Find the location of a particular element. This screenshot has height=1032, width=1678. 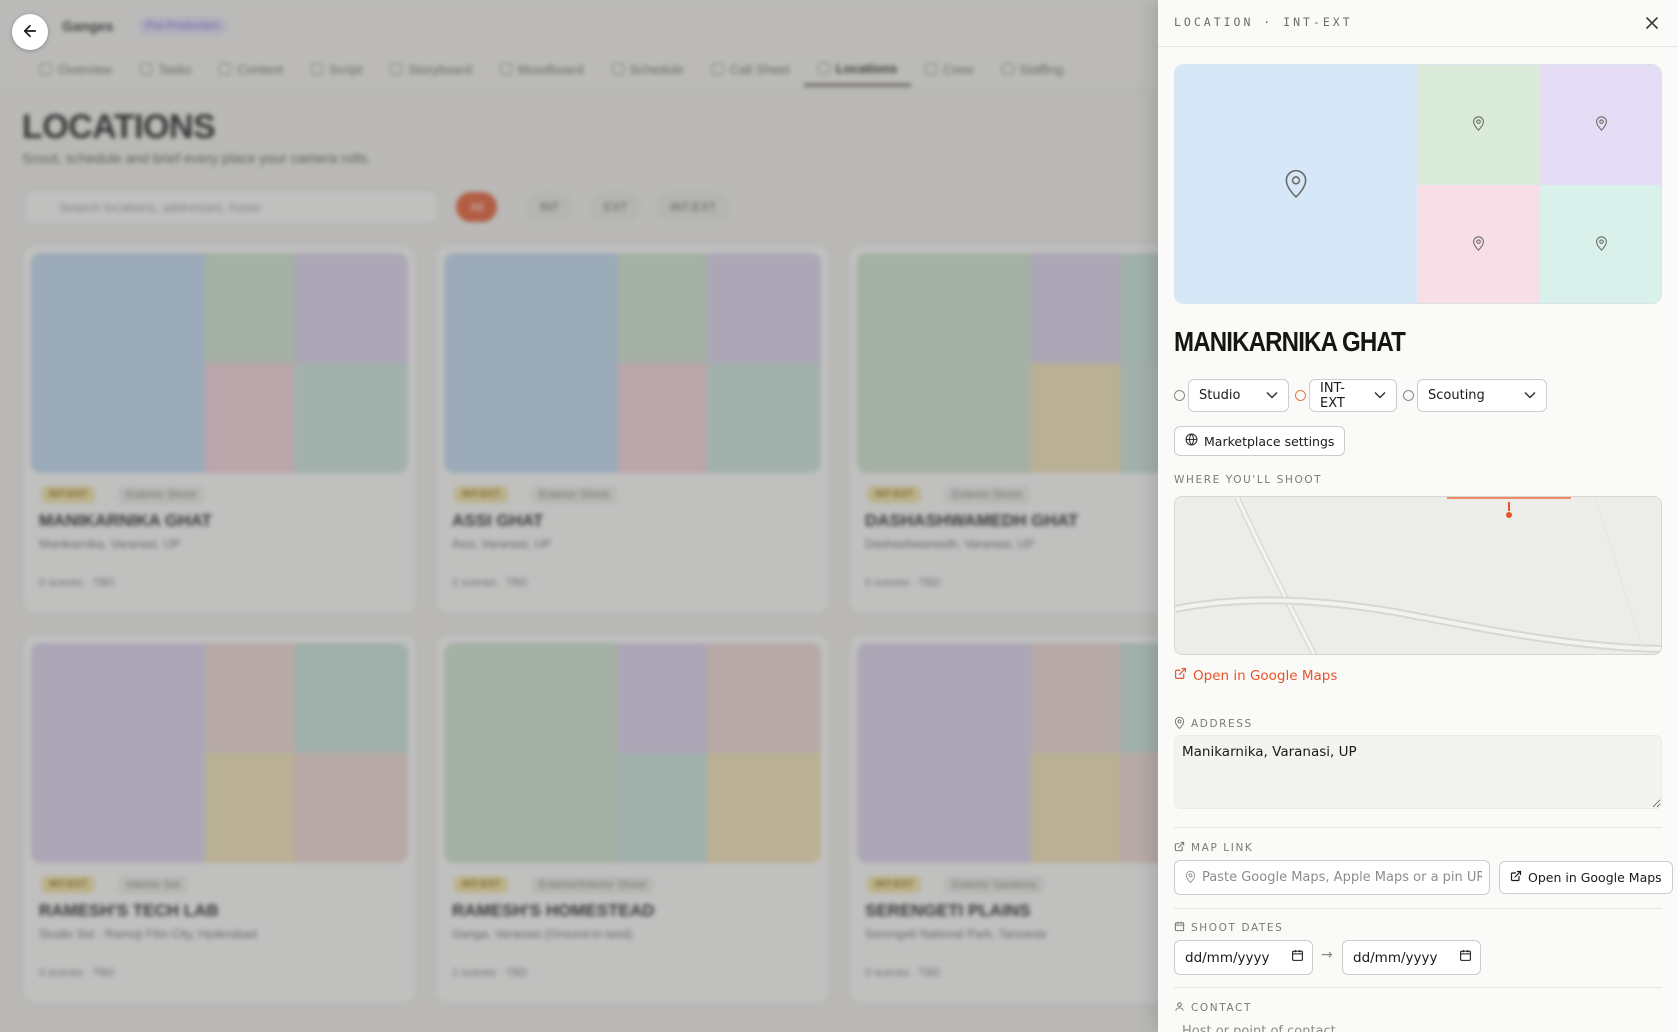

shoot-start-date-input: dd/mm/yyyy is located at coordinates (1243, 957).